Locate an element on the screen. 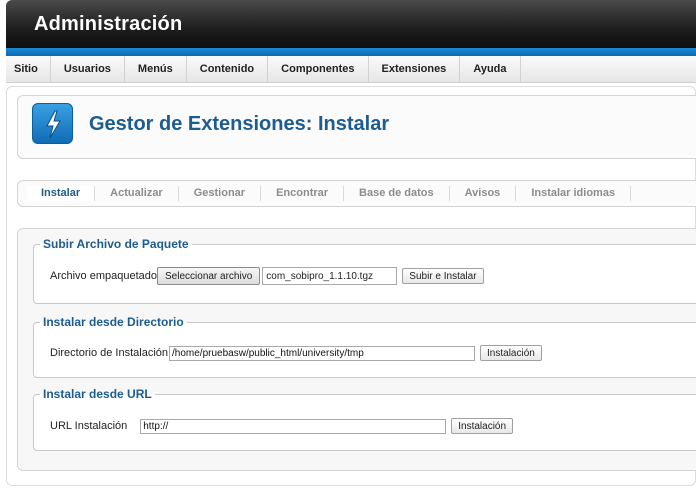 This screenshot has height=497, width=696. install-url-button: Instalación is located at coordinates (482, 426).